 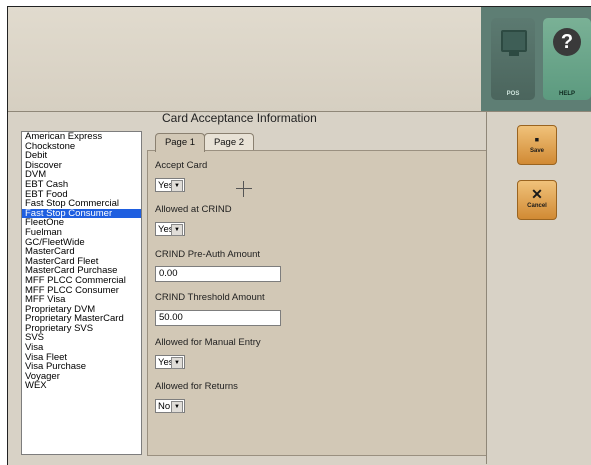 I want to click on tab-page-2: Page 2, so click(x=229, y=142).